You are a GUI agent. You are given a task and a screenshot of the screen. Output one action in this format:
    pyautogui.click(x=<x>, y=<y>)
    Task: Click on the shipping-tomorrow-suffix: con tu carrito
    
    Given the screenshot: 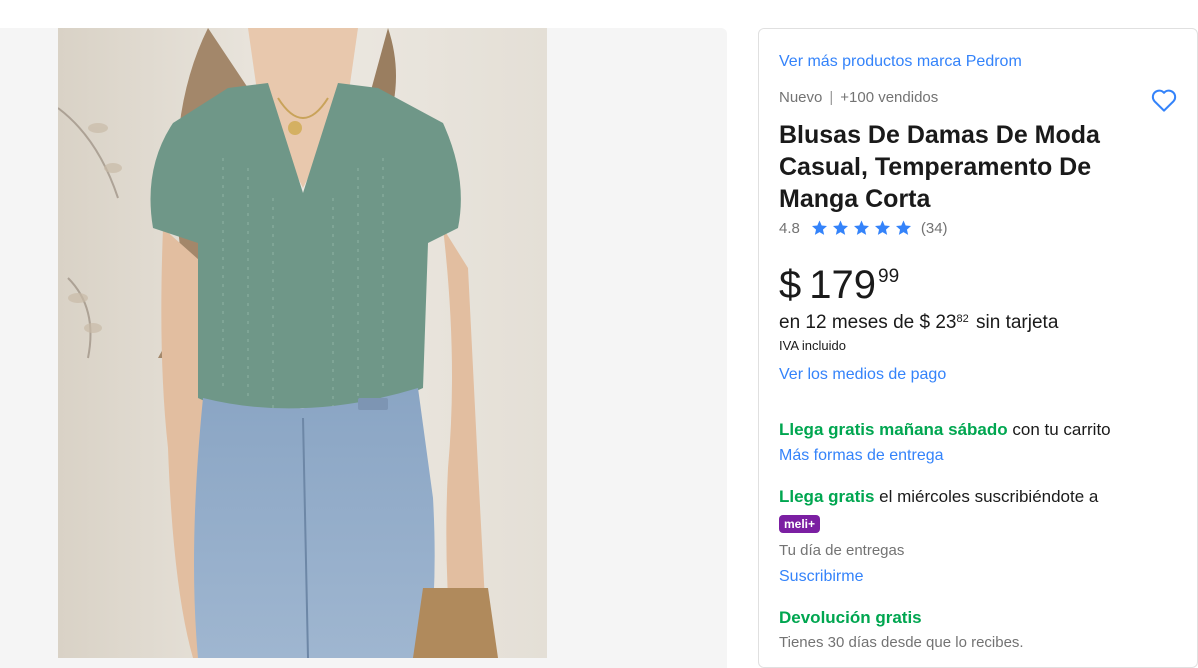 What is the action you would take?
    pyautogui.click(x=1061, y=429)
    